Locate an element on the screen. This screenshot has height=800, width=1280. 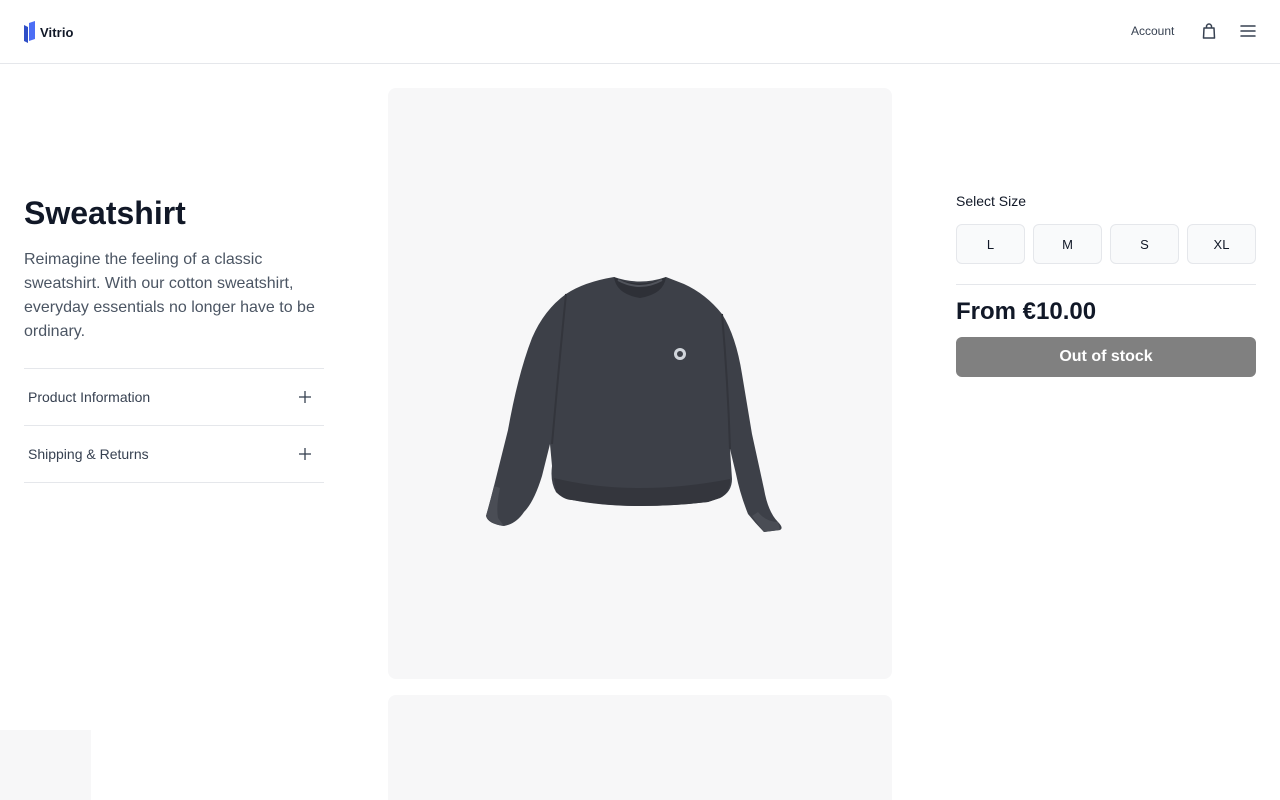
account-link: Account is located at coordinates (1152, 31).